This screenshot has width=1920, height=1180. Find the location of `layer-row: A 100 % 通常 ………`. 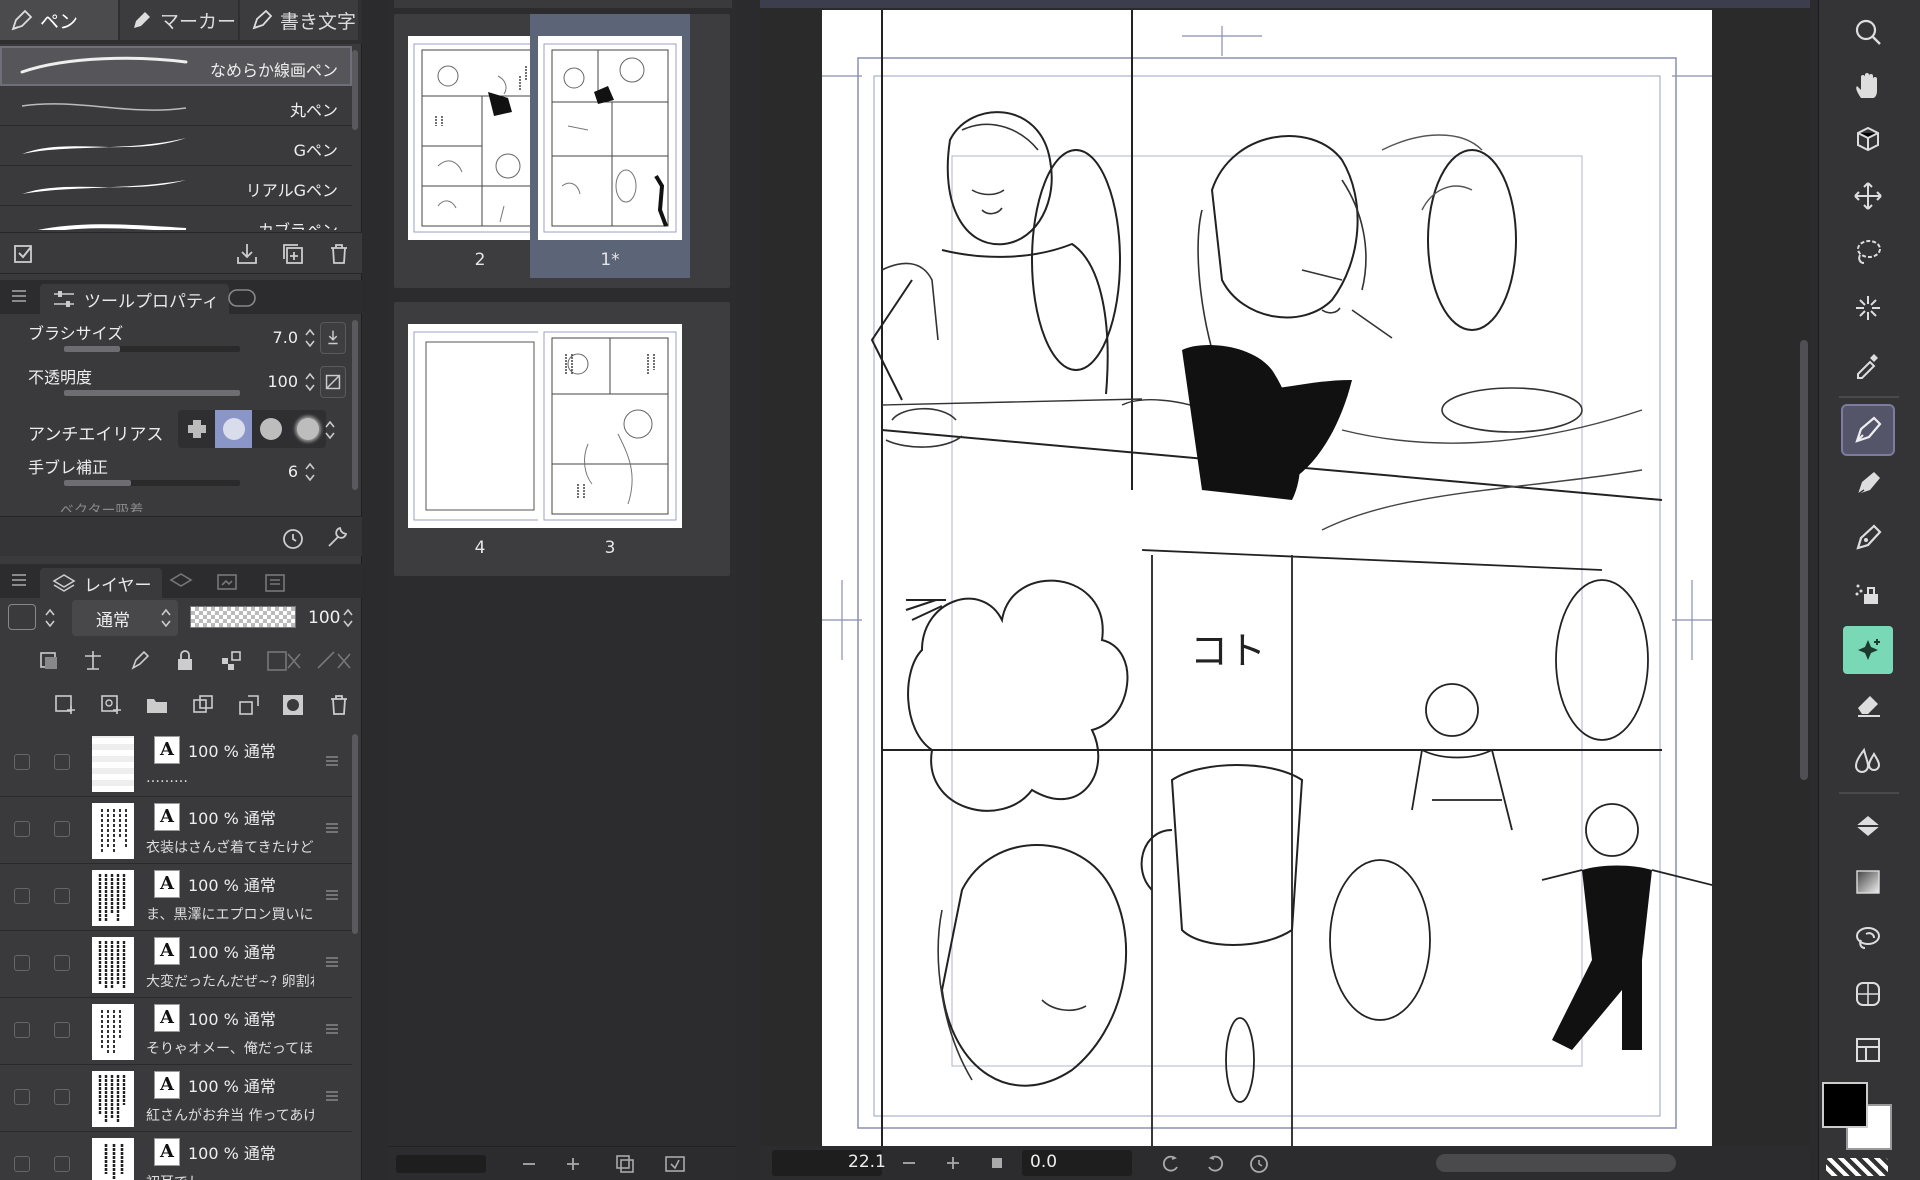

layer-row: A 100 % 通常 ……… is located at coordinates (176, 763).